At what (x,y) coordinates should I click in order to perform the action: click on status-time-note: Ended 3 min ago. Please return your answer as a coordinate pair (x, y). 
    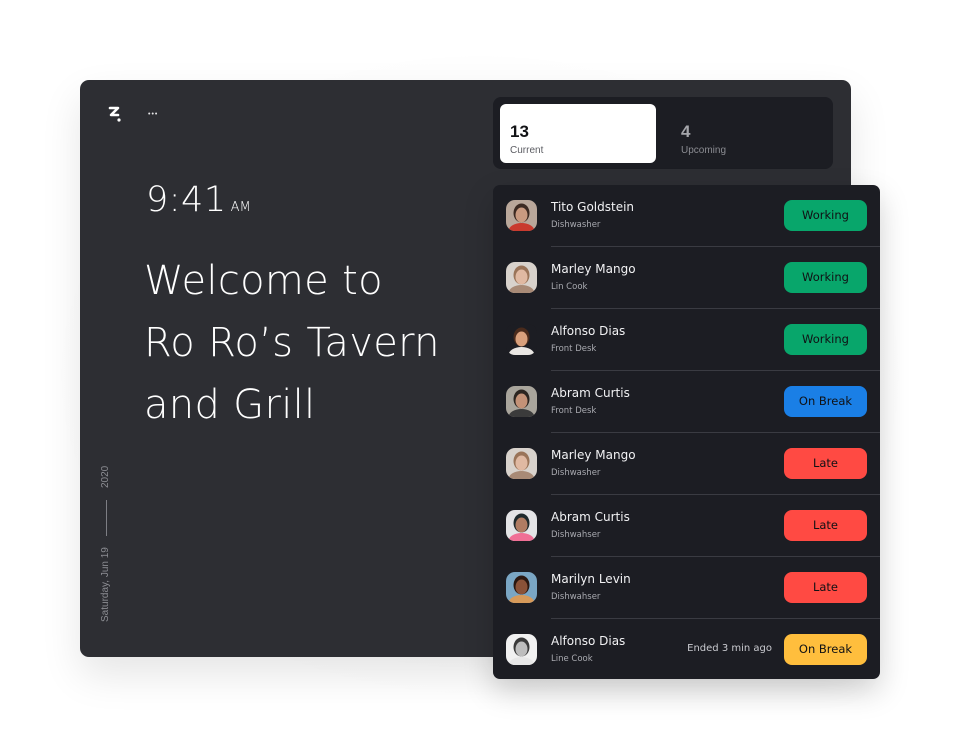
    Looking at the image, I should click on (729, 648).